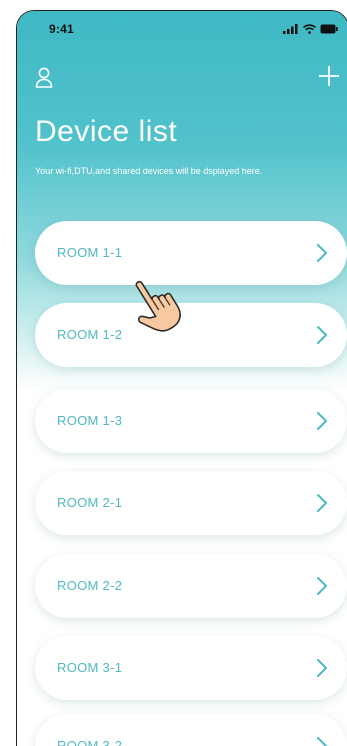 The image size is (347, 746). What do you see at coordinates (90, 585) in the screenshot?
I see `room-label: ROOM 2-2` at bounding box center [90, 585].